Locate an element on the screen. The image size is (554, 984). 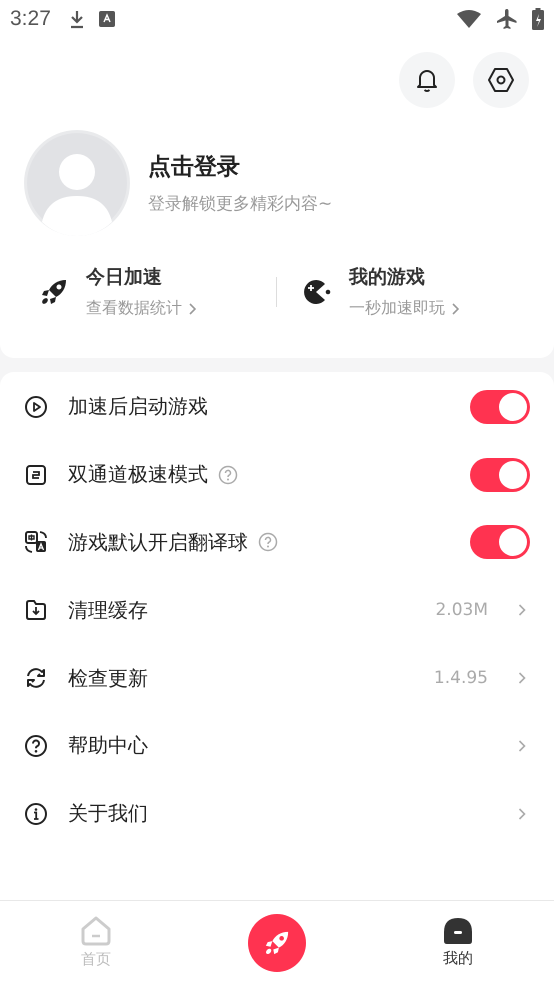
play-icon is located at coordinates (36, 406).